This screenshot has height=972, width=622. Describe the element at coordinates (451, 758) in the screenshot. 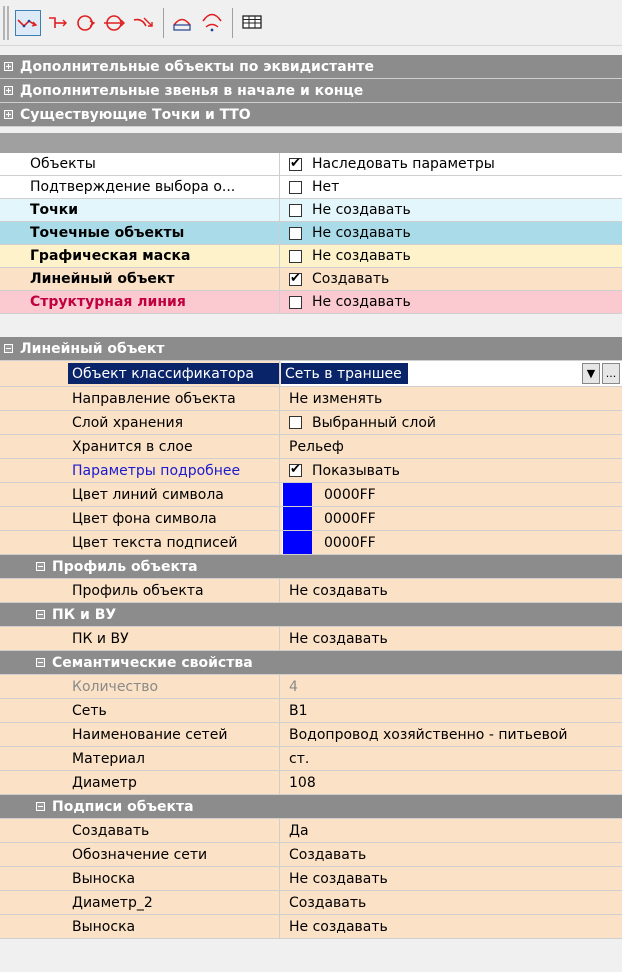

I see `prop-value-cell: ст.` at that location.